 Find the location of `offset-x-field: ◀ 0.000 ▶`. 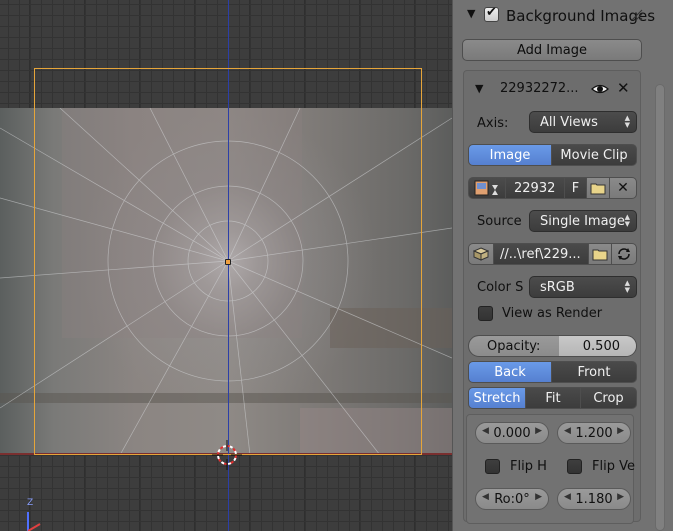

offset-x-field: ◀ 0.000 ▶ is located at coordinates (512, 433).